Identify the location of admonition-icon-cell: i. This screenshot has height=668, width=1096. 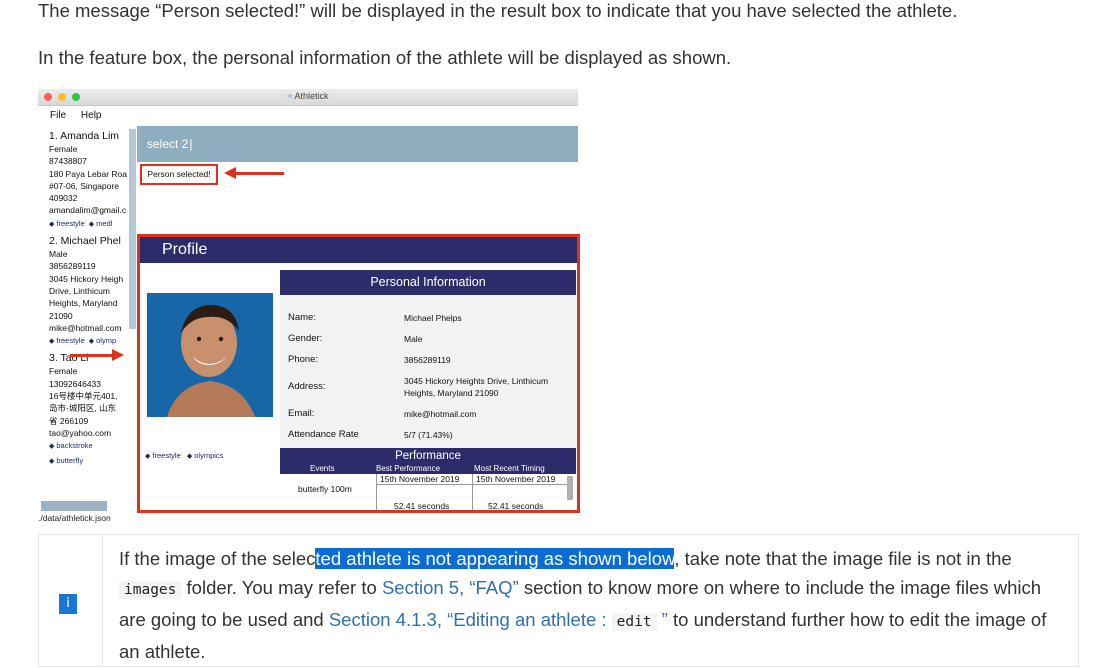
(71, 600).